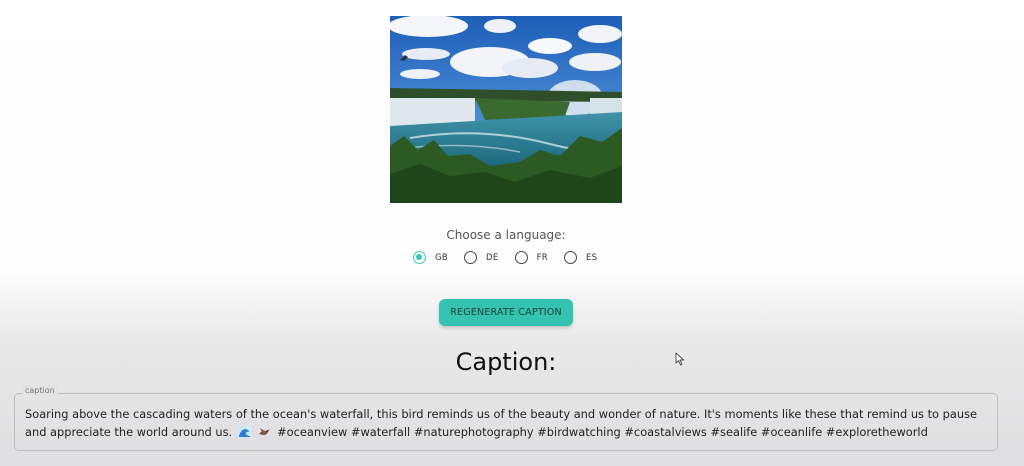  Describe the element at coordinates (542, 257) in the screenshot. I see `language-option-label: FR` at that location.